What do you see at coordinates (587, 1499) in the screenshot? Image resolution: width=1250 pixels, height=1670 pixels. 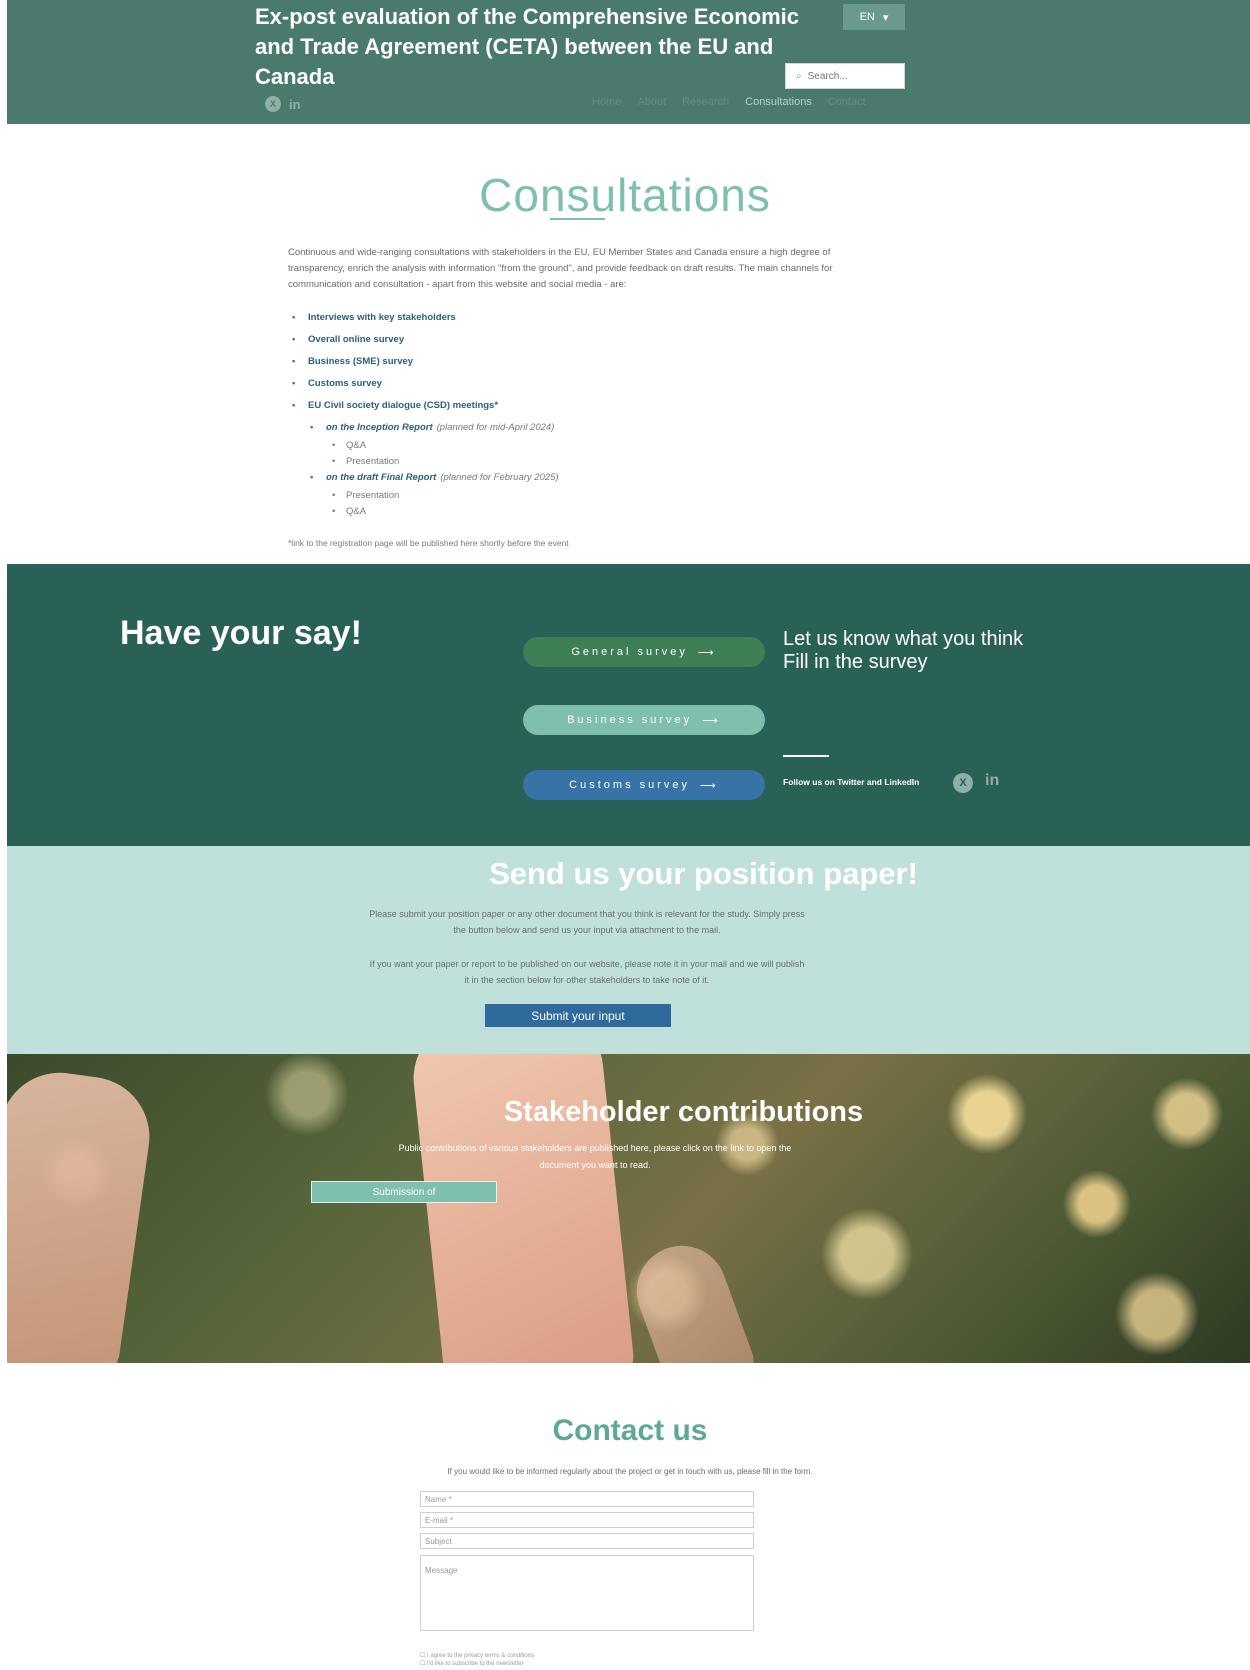 I see `name-field: Name *` at bounding box center [587, 1499].